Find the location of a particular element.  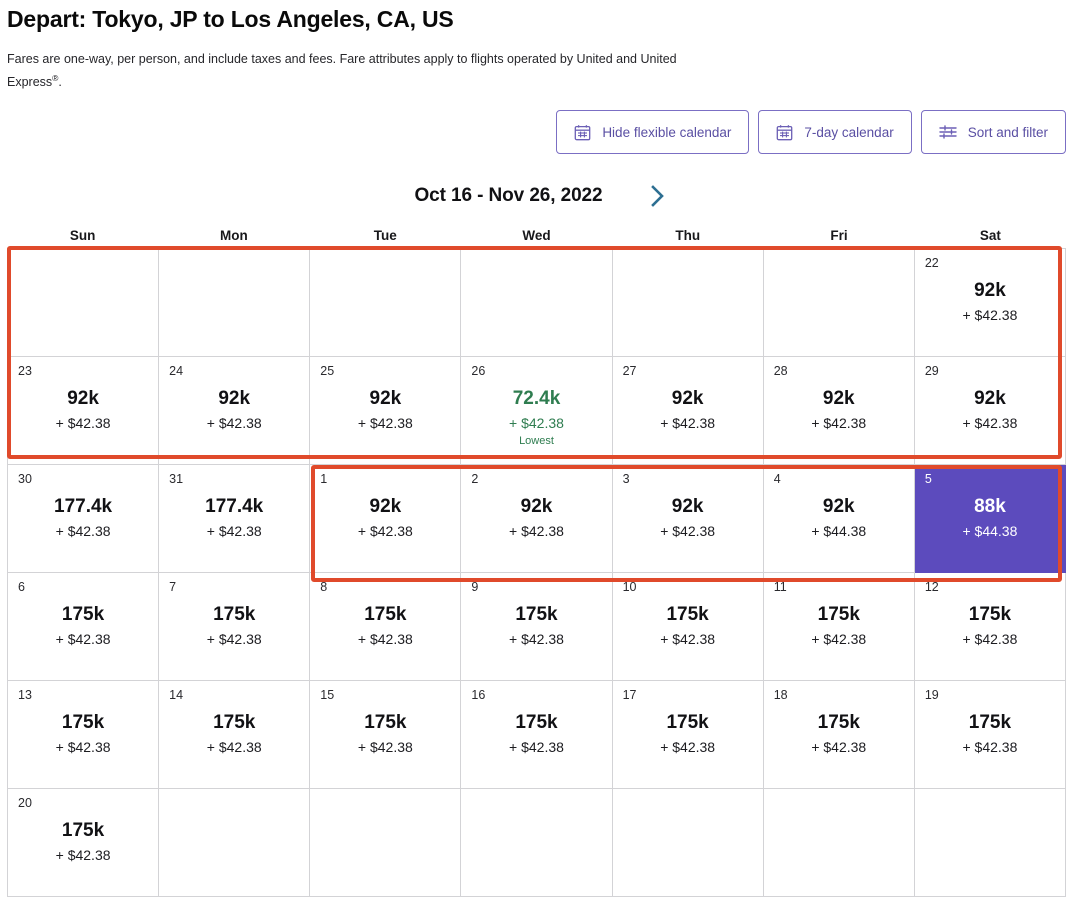

calendar-day-cell: 9 175k + $42.38 is located at coordinates (537, 627).